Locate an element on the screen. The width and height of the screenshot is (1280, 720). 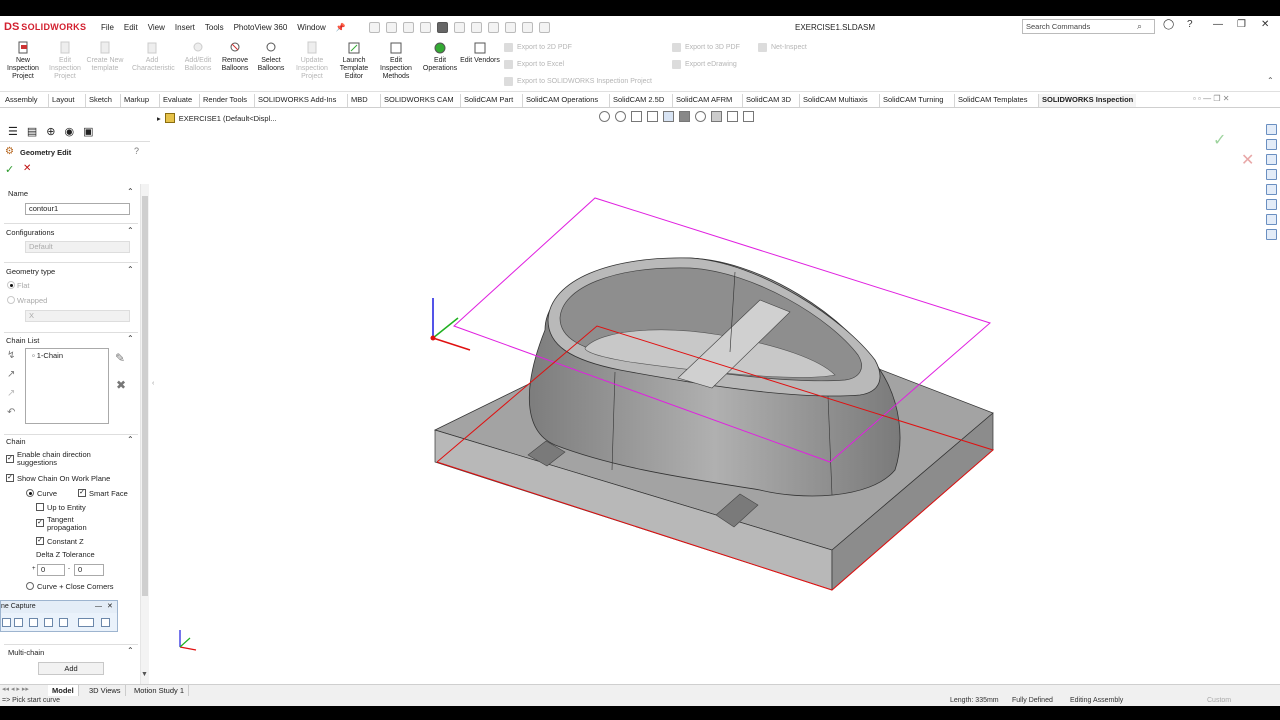
search-commands: Search Commands ⌕ is located at coordinates (1088, 26).